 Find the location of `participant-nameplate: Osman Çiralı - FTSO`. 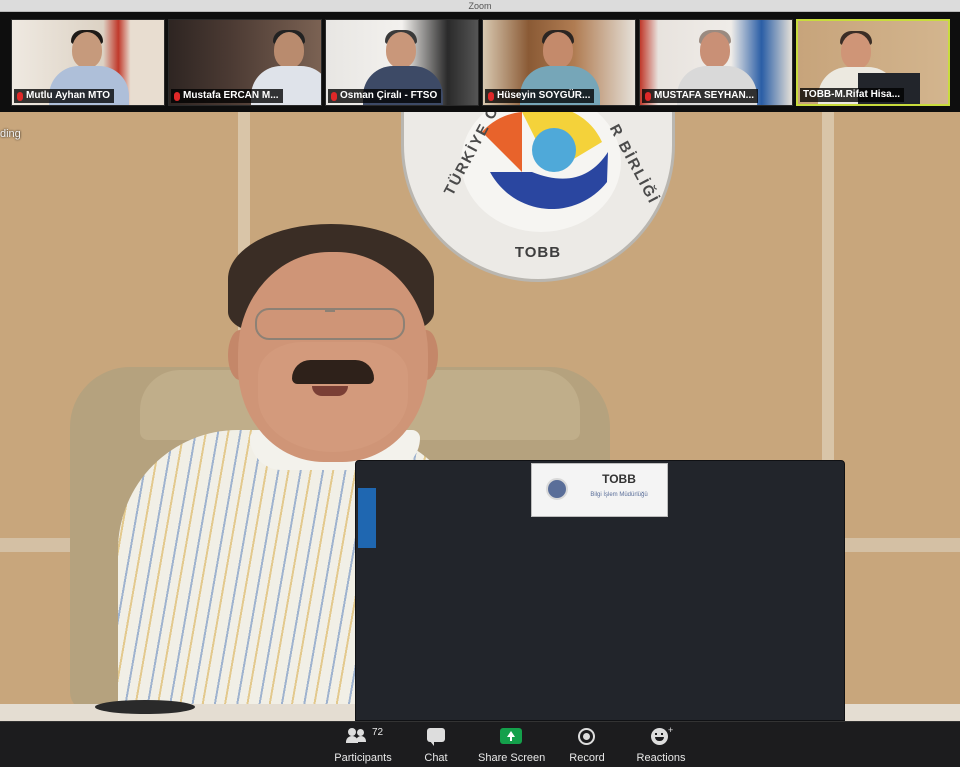

participant-nameplate: Osman Çiralı - FTSO is located at coordinates (385, 96).